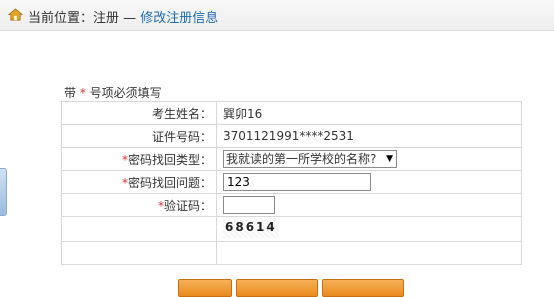 The height and width of the screenshot is (297, 554). Describe the element at coordinates (123, 93) in the screenshot. I see `required-note-suffix: 号项必须填写` at that location.